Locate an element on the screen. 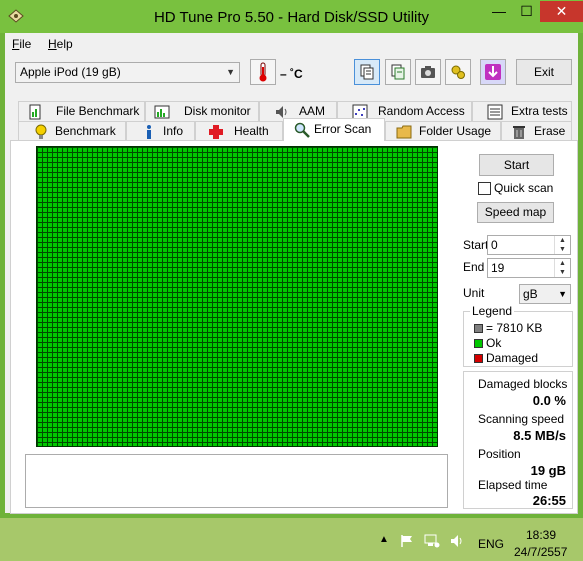  start-scan-button: Start is located at coordinates (516, 165).